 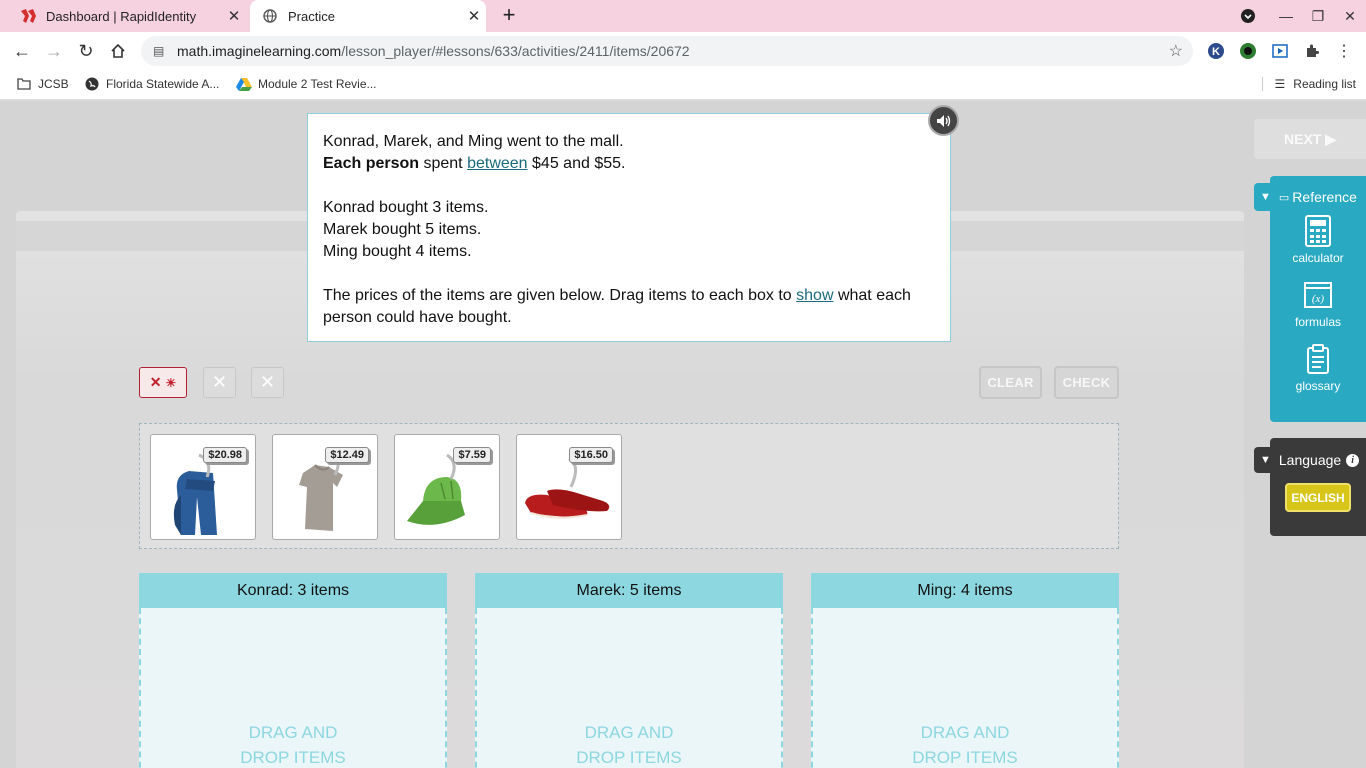 I want to click on rapididentity-icon, so click(x=28, y=16).